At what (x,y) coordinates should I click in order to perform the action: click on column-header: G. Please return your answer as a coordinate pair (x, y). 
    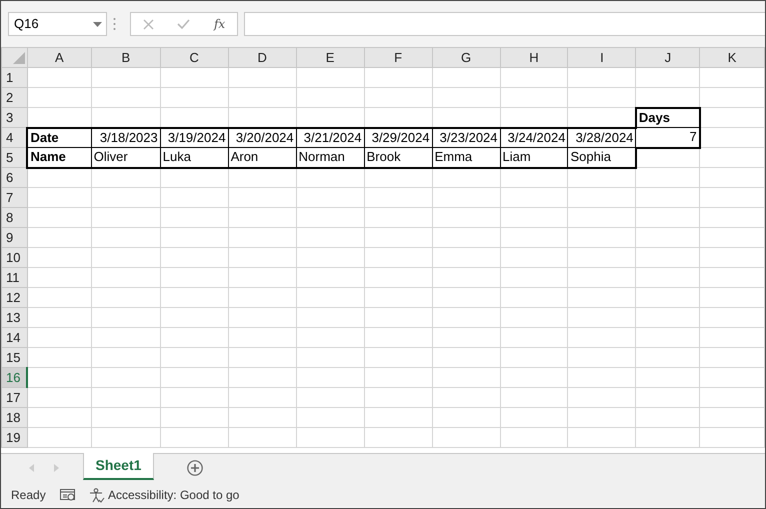
    Looking at the image, I should click on (466, 58).